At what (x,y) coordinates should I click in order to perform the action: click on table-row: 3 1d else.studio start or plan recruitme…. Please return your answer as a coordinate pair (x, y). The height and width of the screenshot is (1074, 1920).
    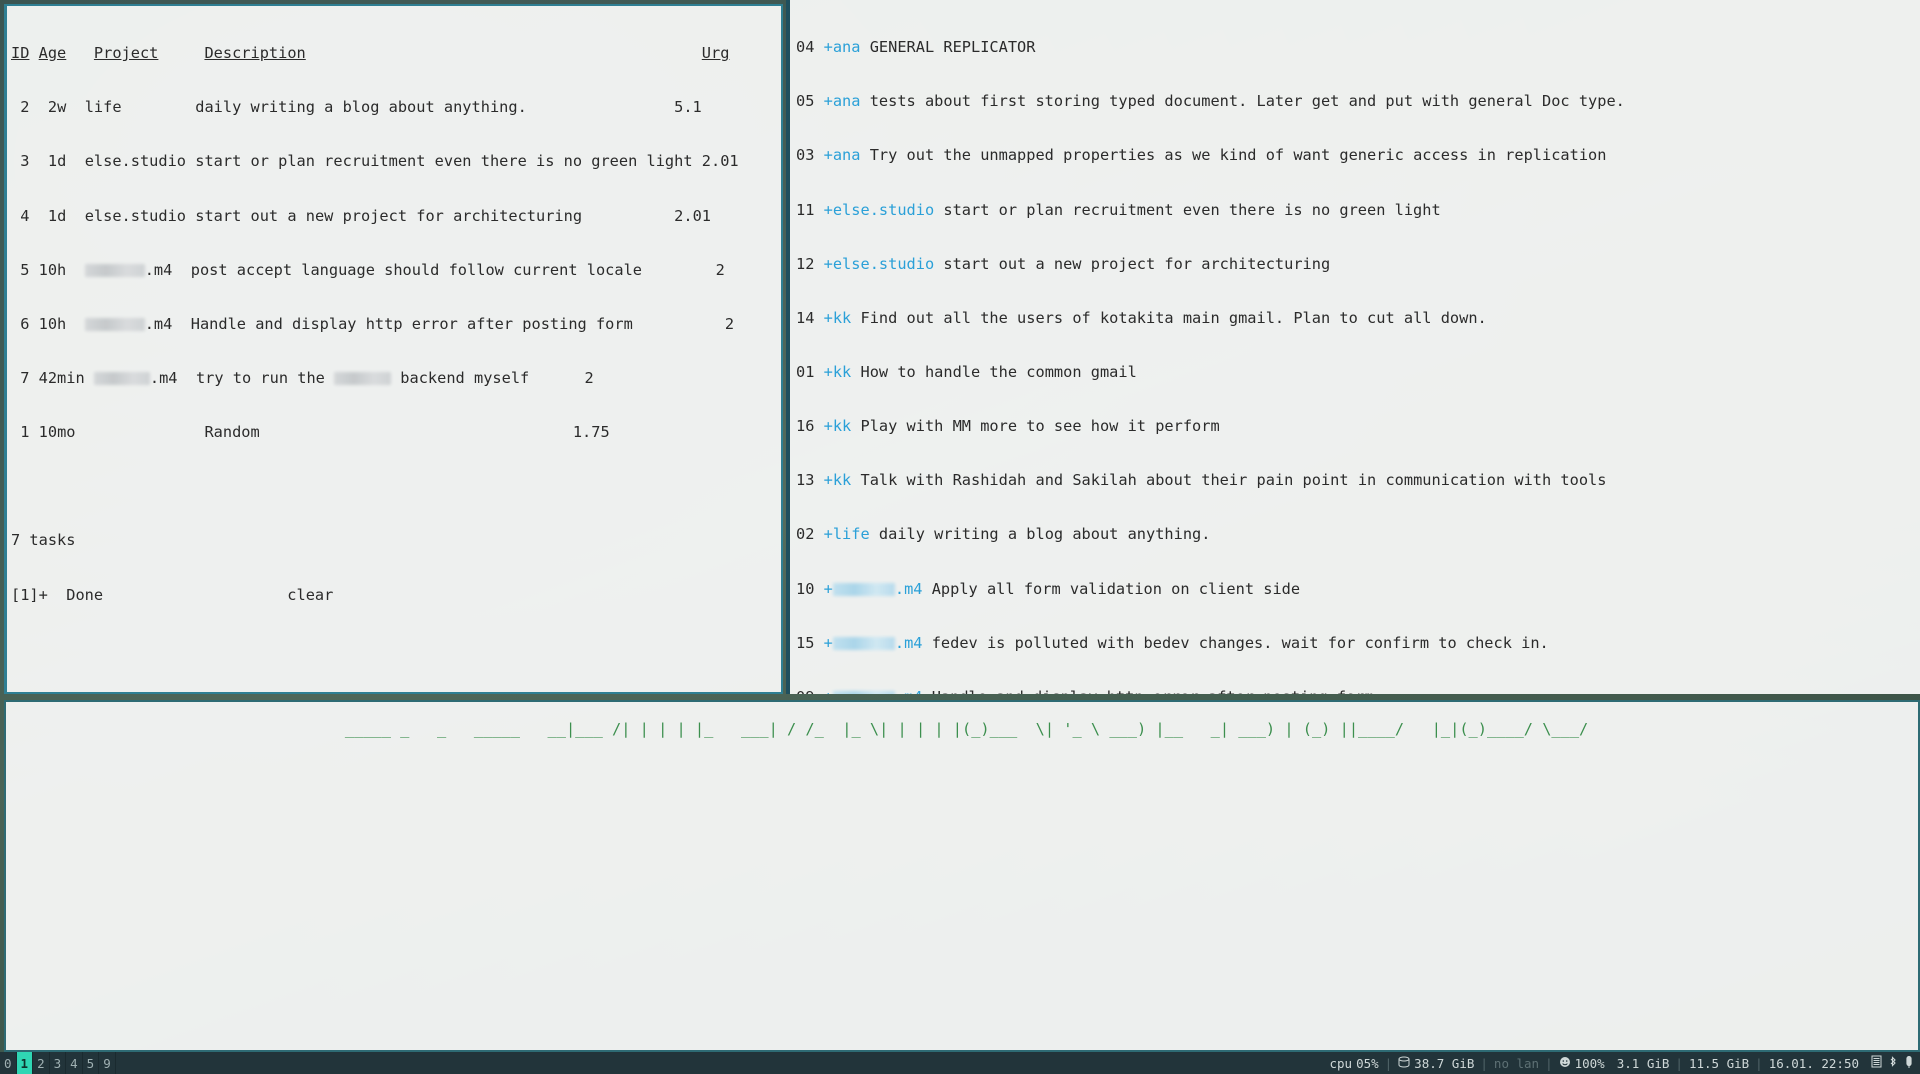
    Looking at the image, I should click on (379, 161).